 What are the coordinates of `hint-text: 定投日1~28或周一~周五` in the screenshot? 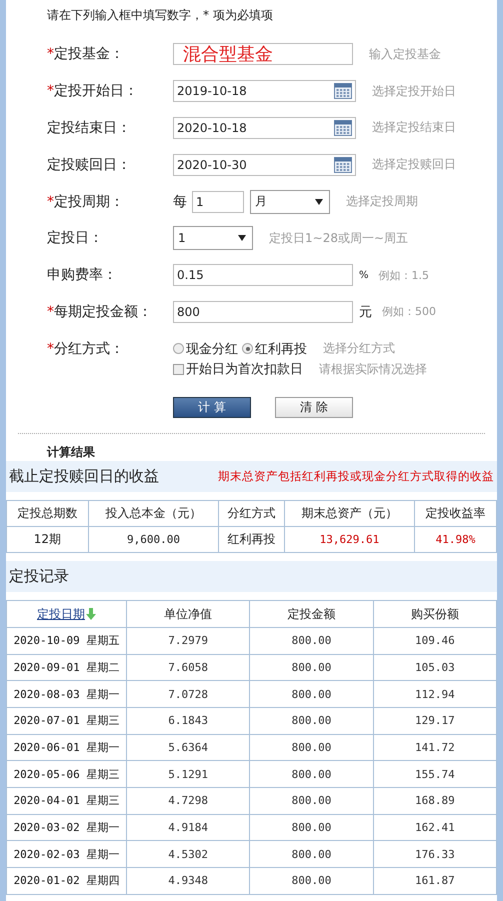 It's located at (338, 238).